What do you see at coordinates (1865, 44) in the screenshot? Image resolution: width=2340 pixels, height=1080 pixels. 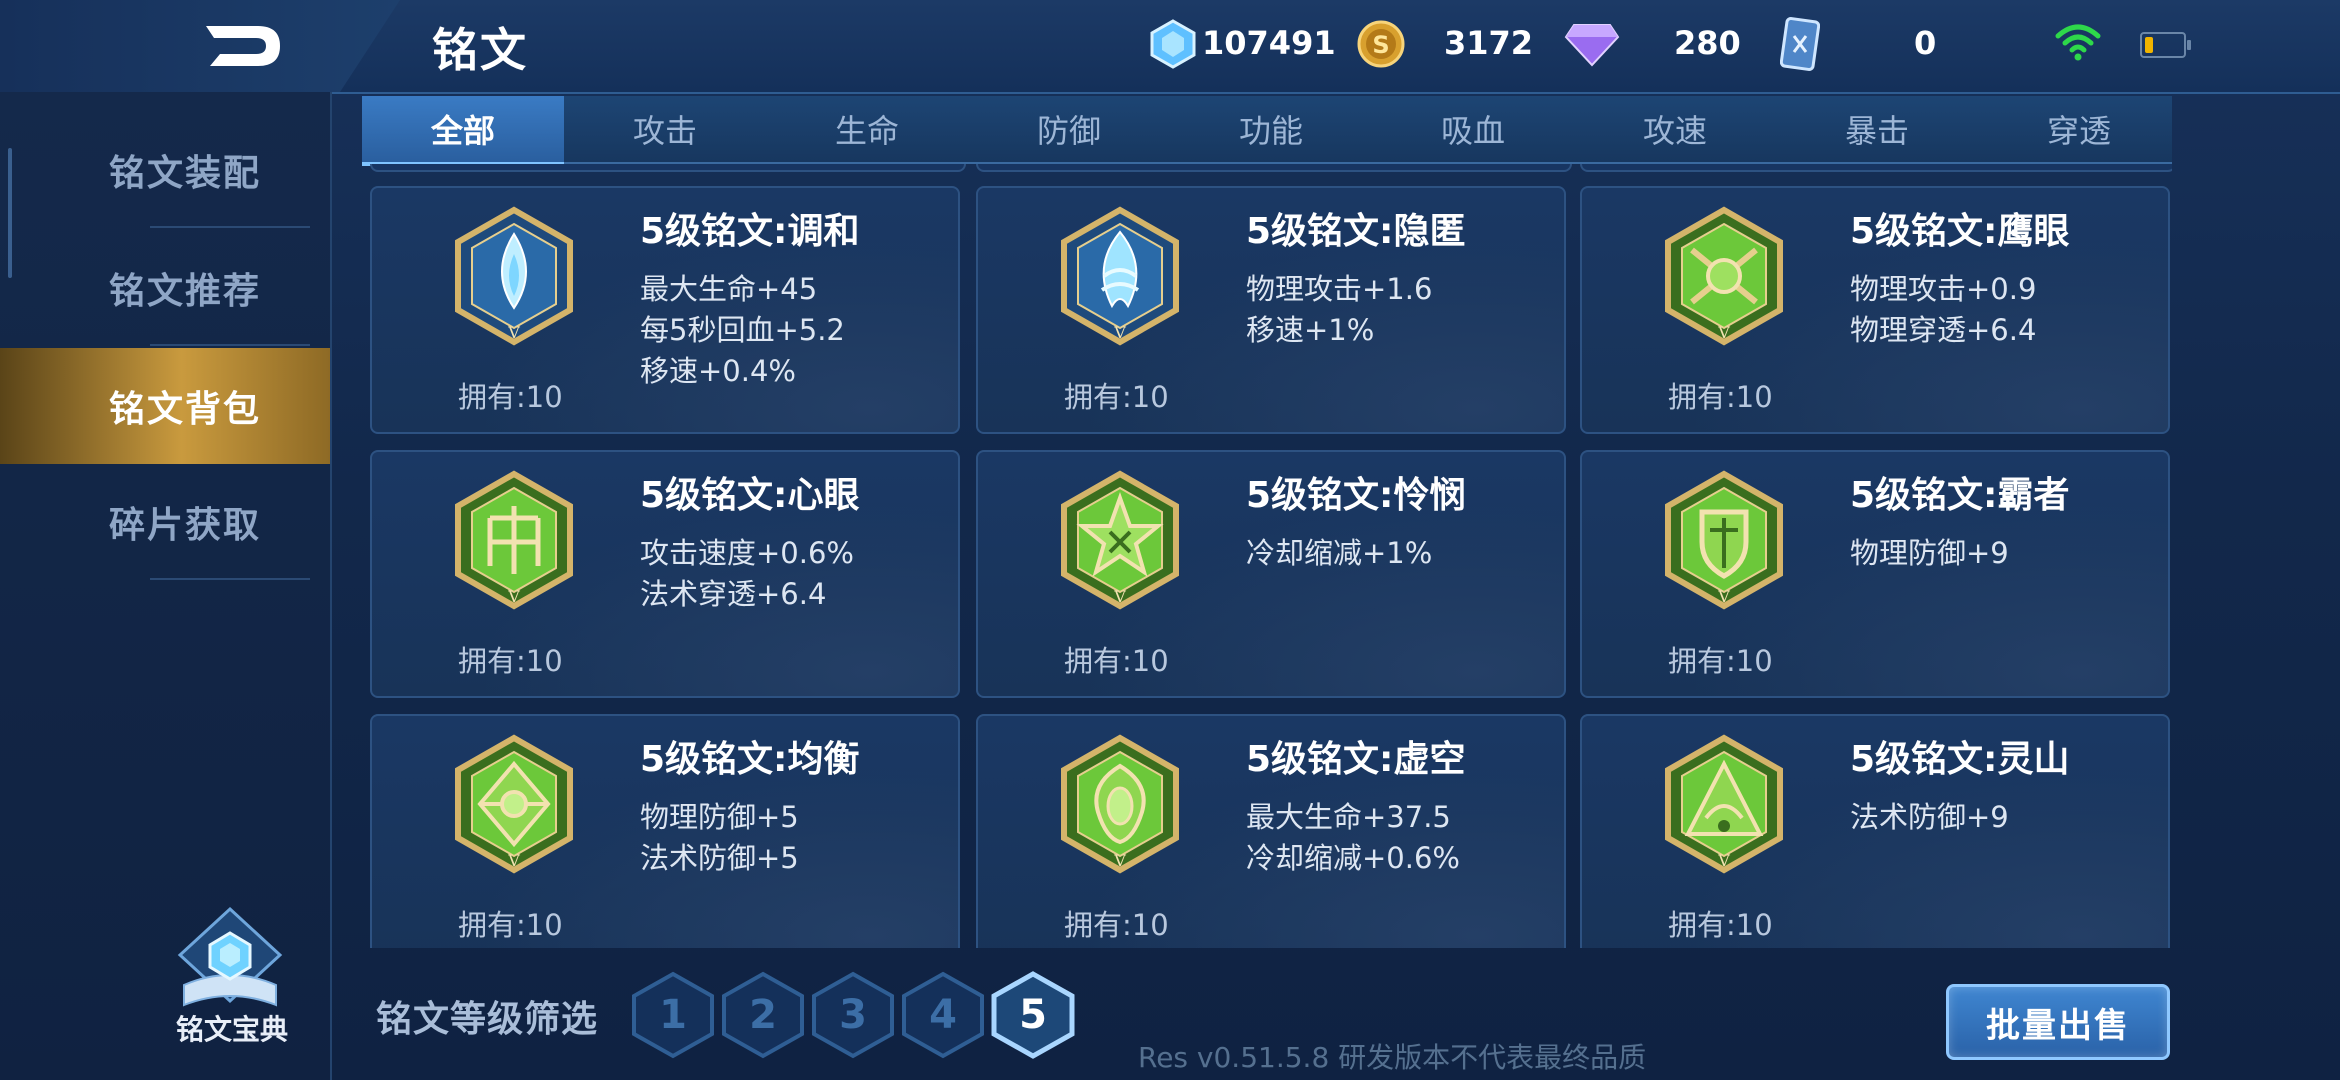 I see `card-counter: 0` at bounding box center [1865, 44].